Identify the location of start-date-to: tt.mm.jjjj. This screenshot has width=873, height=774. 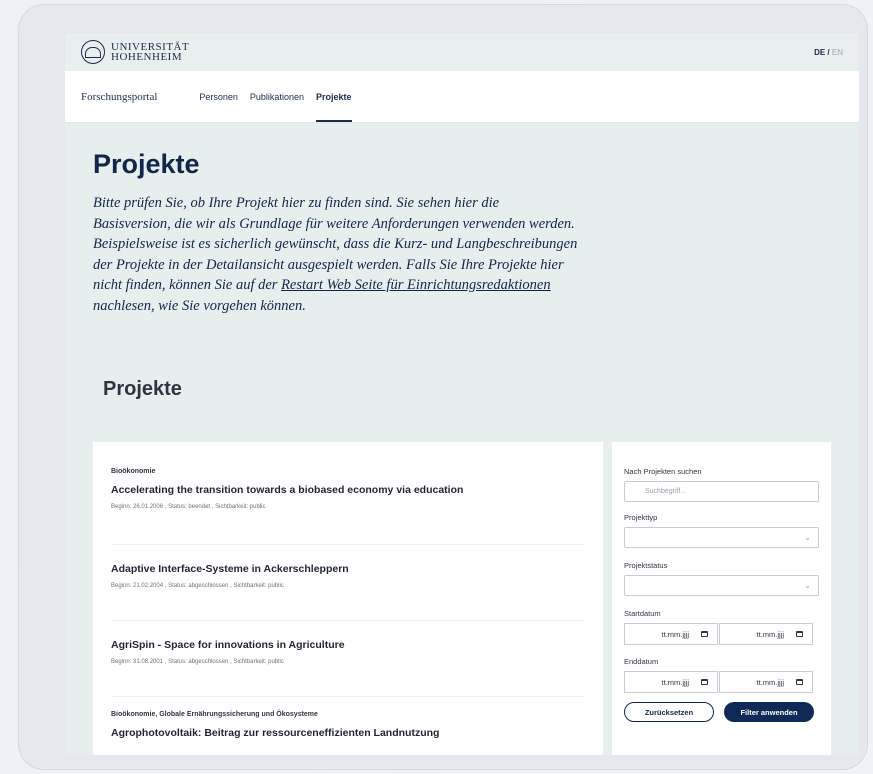
(766, 634).